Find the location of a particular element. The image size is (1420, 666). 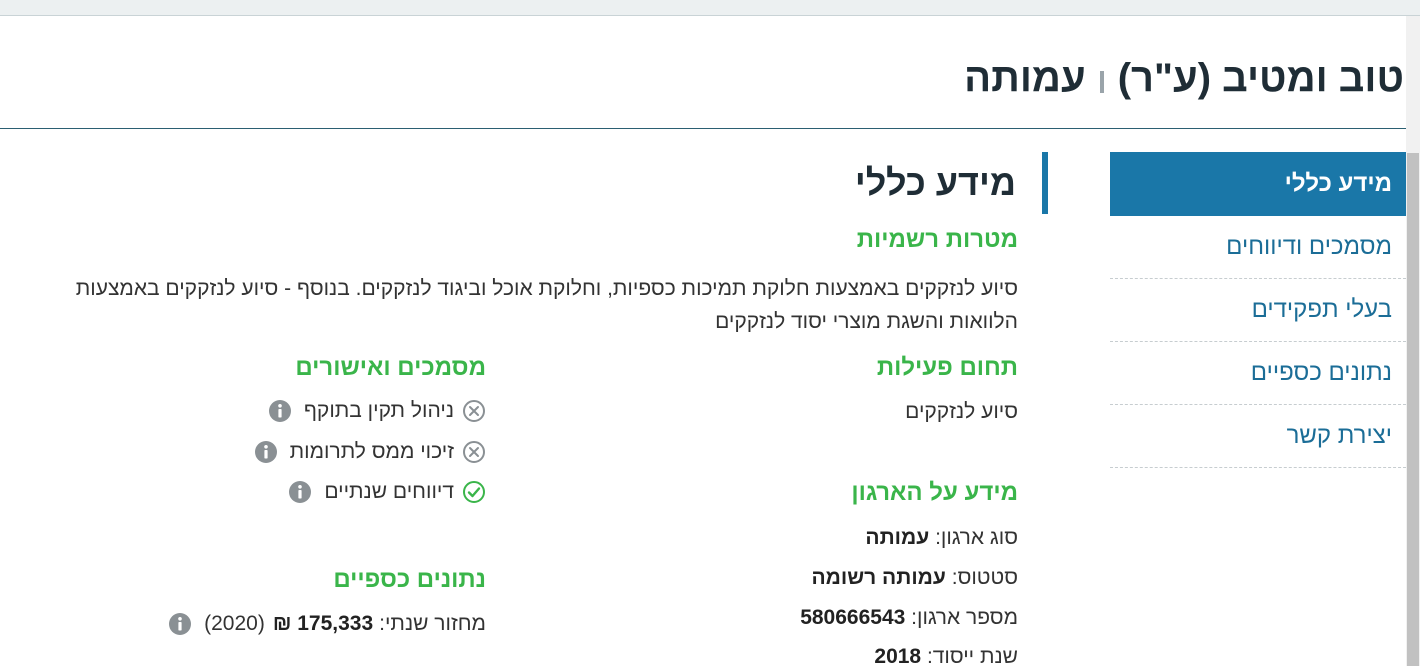

sidebar-item-label: מסמכים ודיווחים is located at coordinates (1309, 246).